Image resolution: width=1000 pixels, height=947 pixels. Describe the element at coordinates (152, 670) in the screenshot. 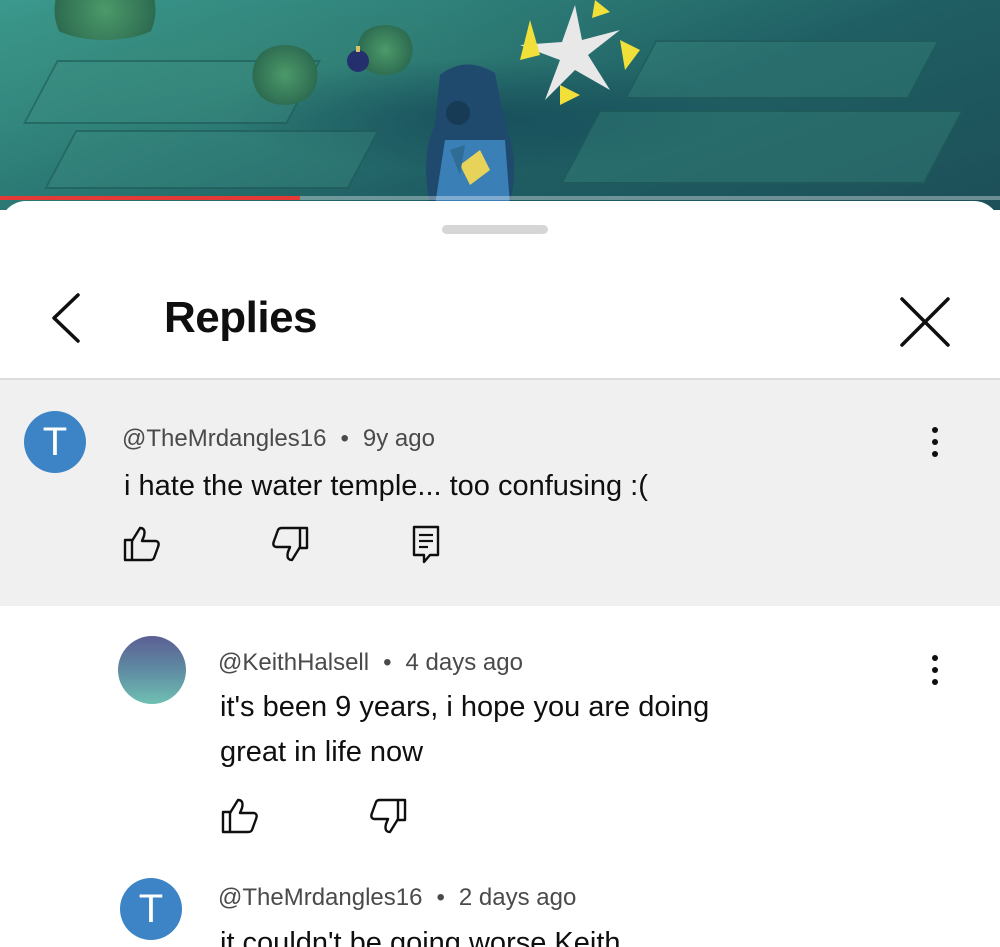

I see `avatar` at that location.